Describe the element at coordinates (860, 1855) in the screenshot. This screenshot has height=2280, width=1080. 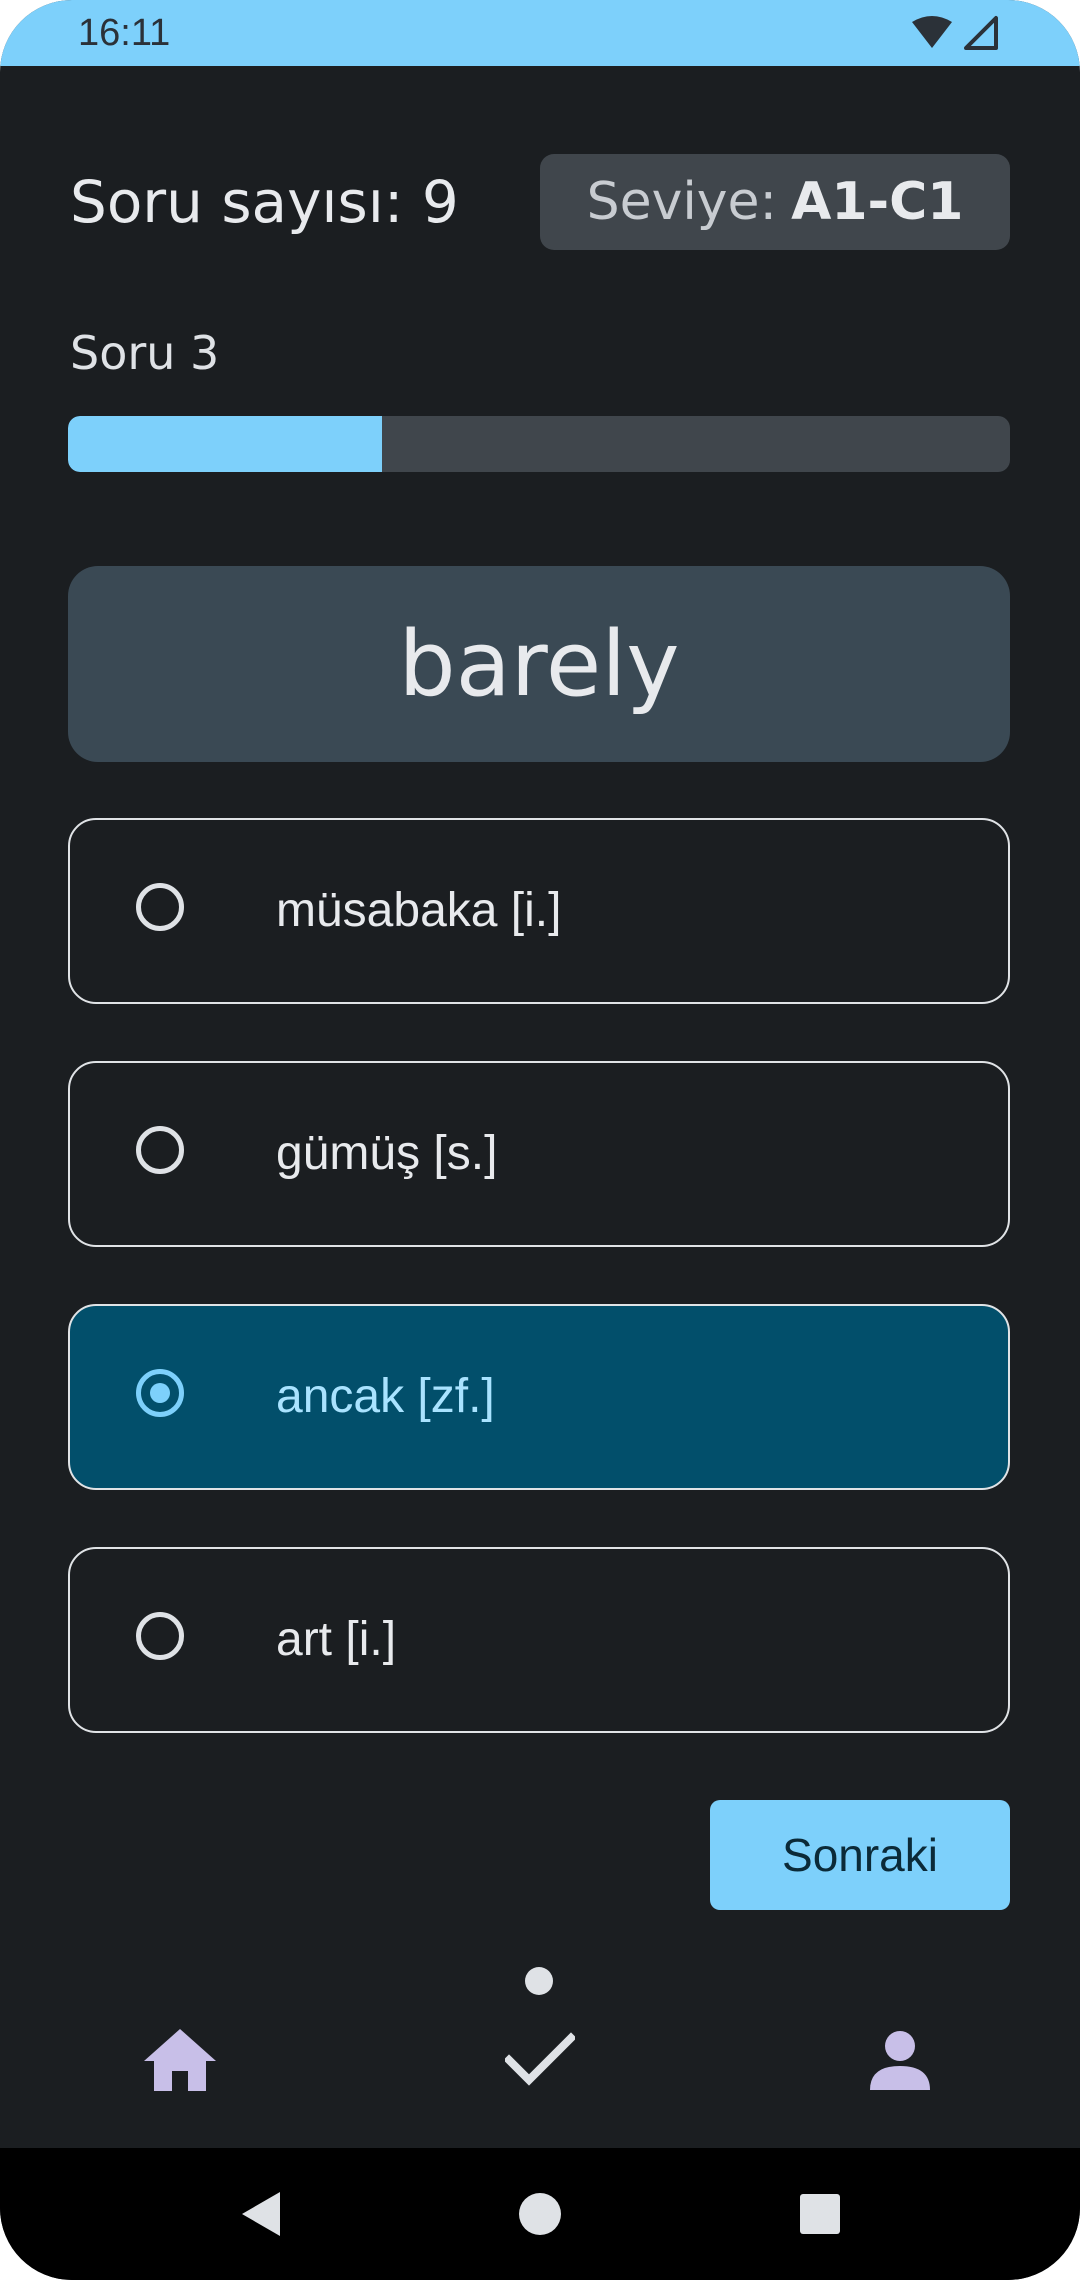
I see `next-button: Sonraki` at that location.